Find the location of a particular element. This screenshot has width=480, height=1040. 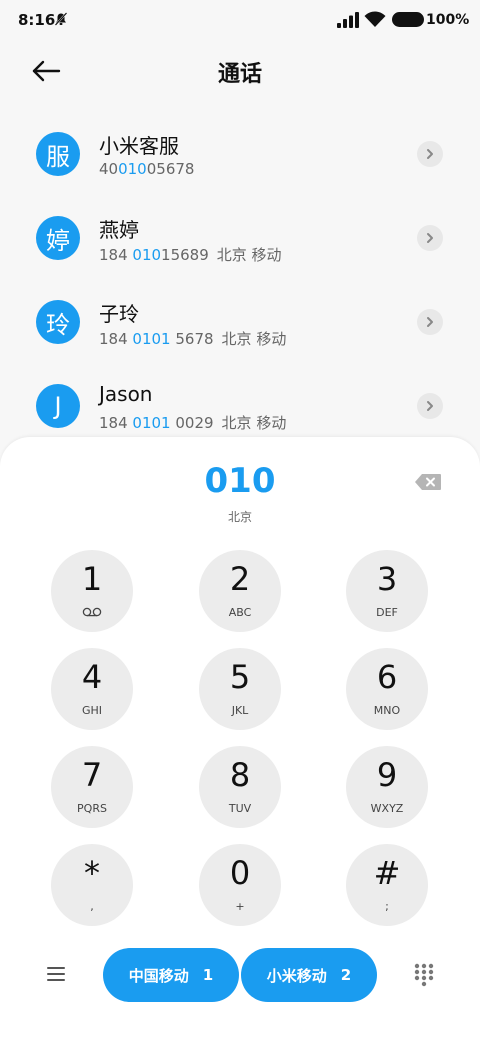

dial-key-letters: ABC is located at coordinates (240, 612).